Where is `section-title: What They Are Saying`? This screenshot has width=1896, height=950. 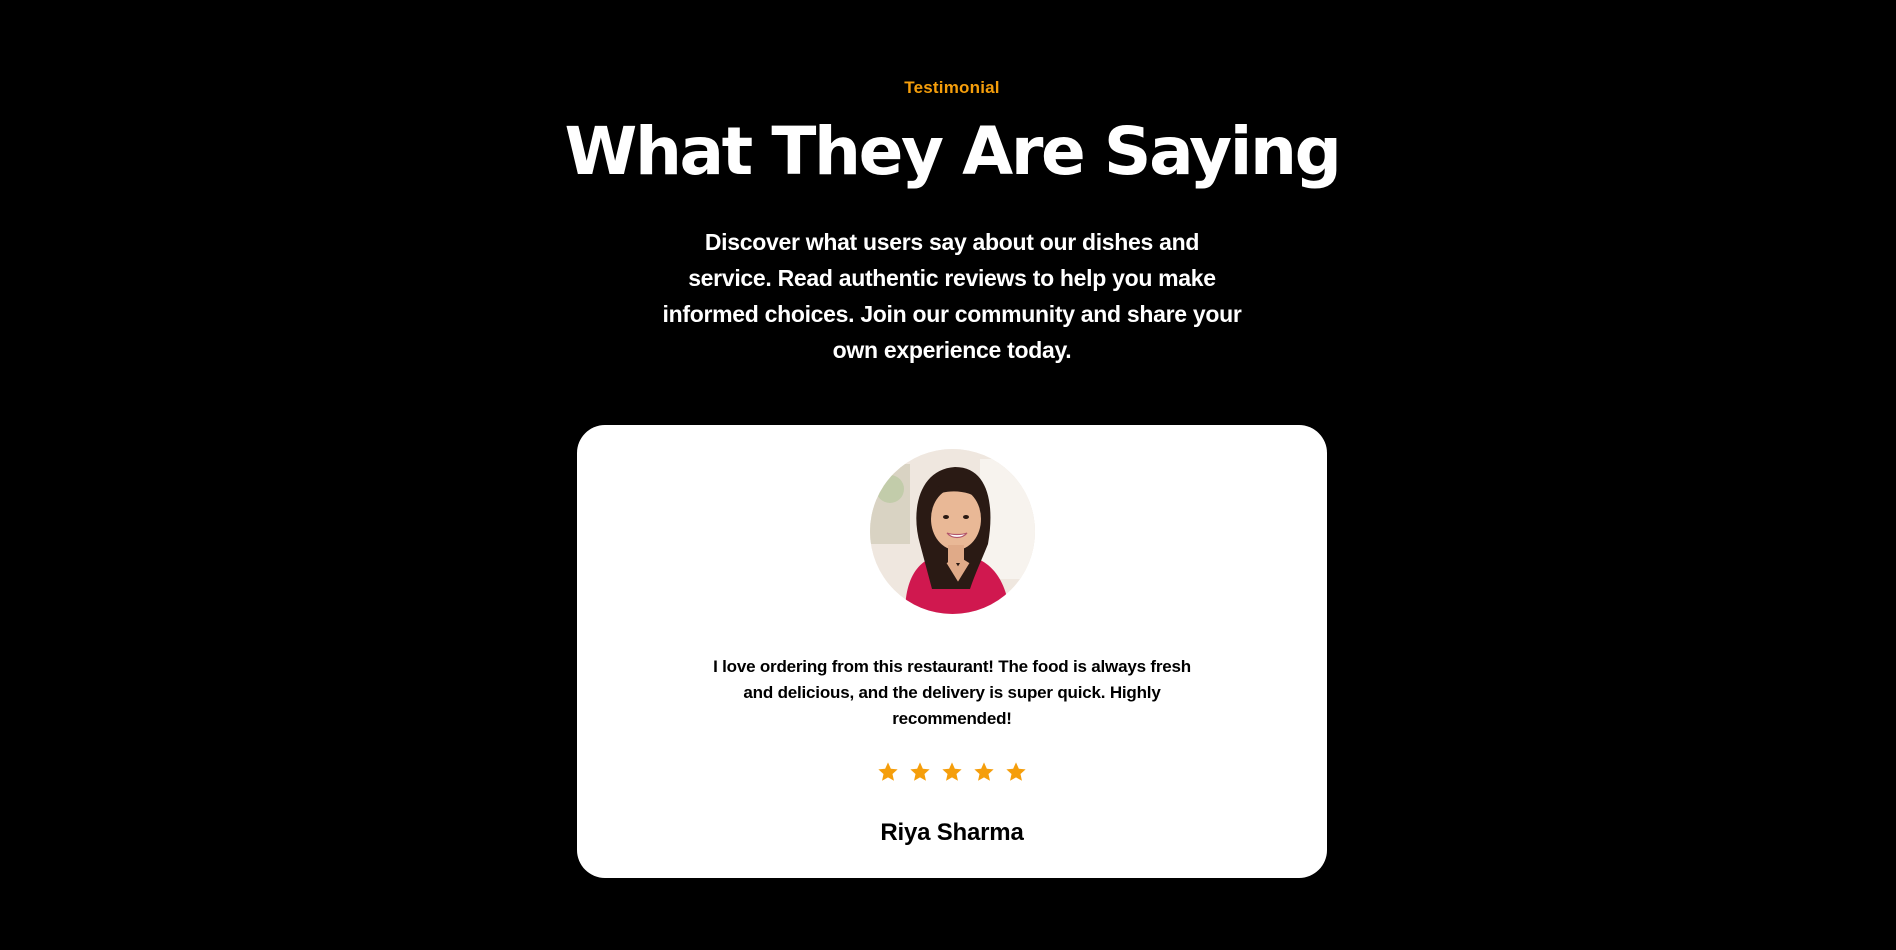 section-title: What They Are Saying is located at coordinates (953, 151).